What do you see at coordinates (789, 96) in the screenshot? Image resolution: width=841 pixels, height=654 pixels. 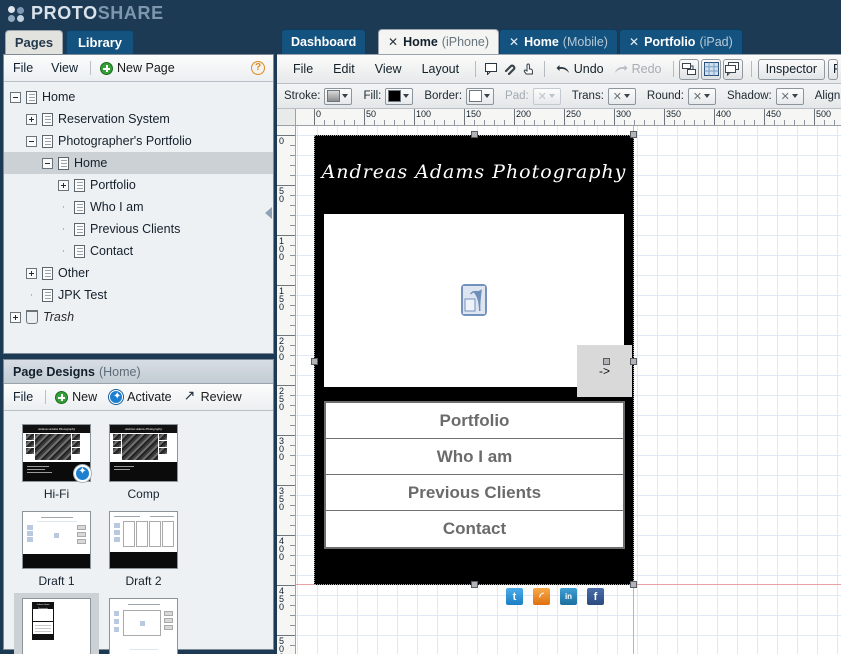 I see `prop-control-shadow: ✕` at bounding box center [789, 96].